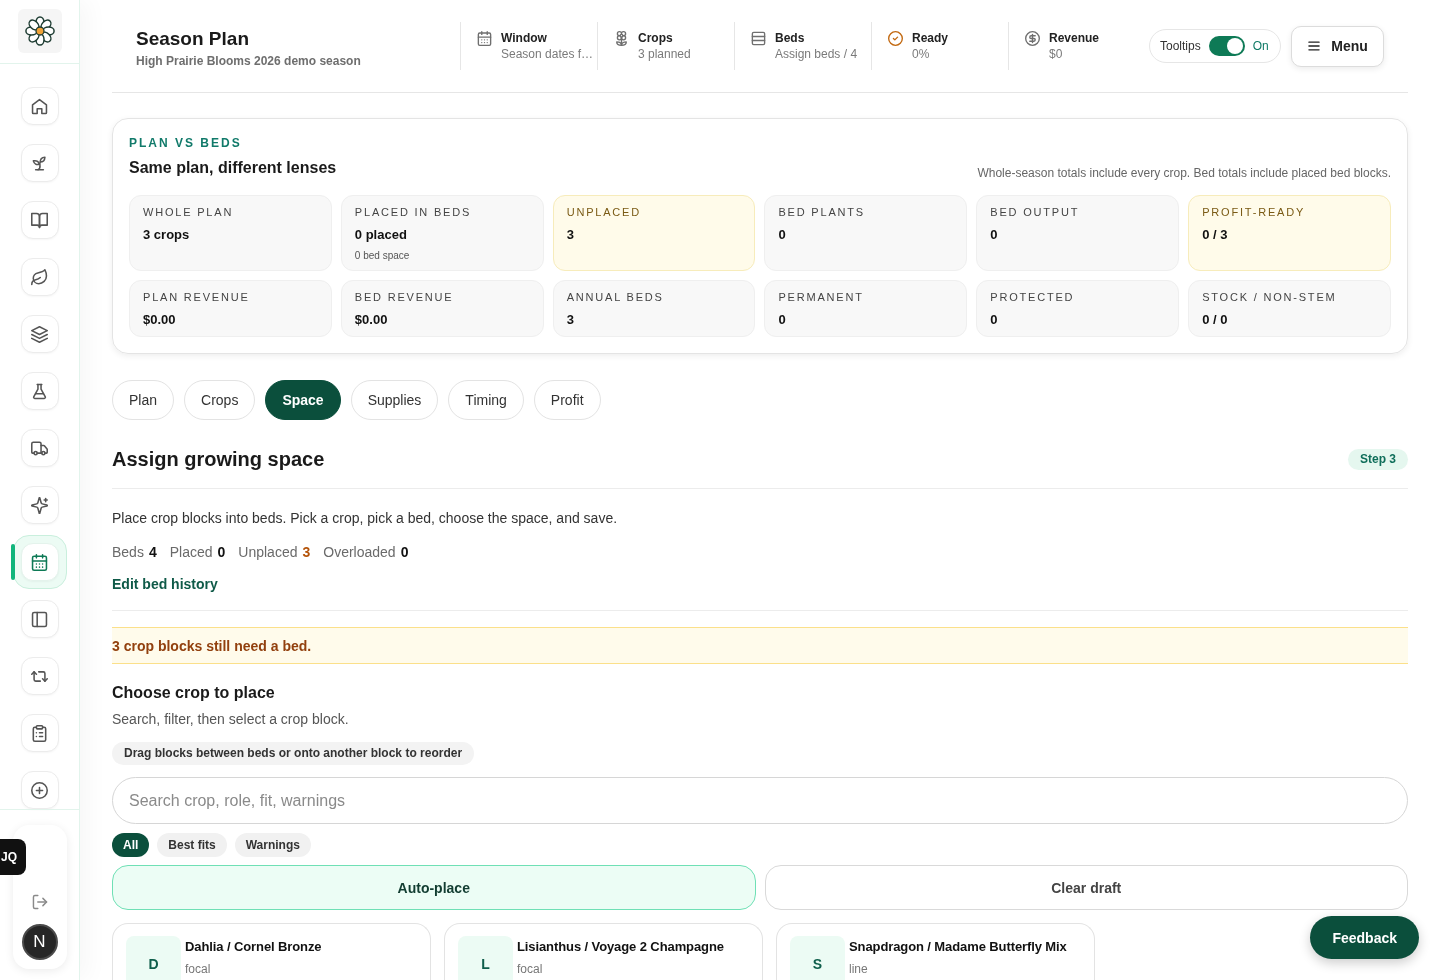 This screenshot has width=1440, height=980. What do you see at coordinates (303, 400) in the screenshot?
I see `tab: Space` at bounding box center [303, 400].